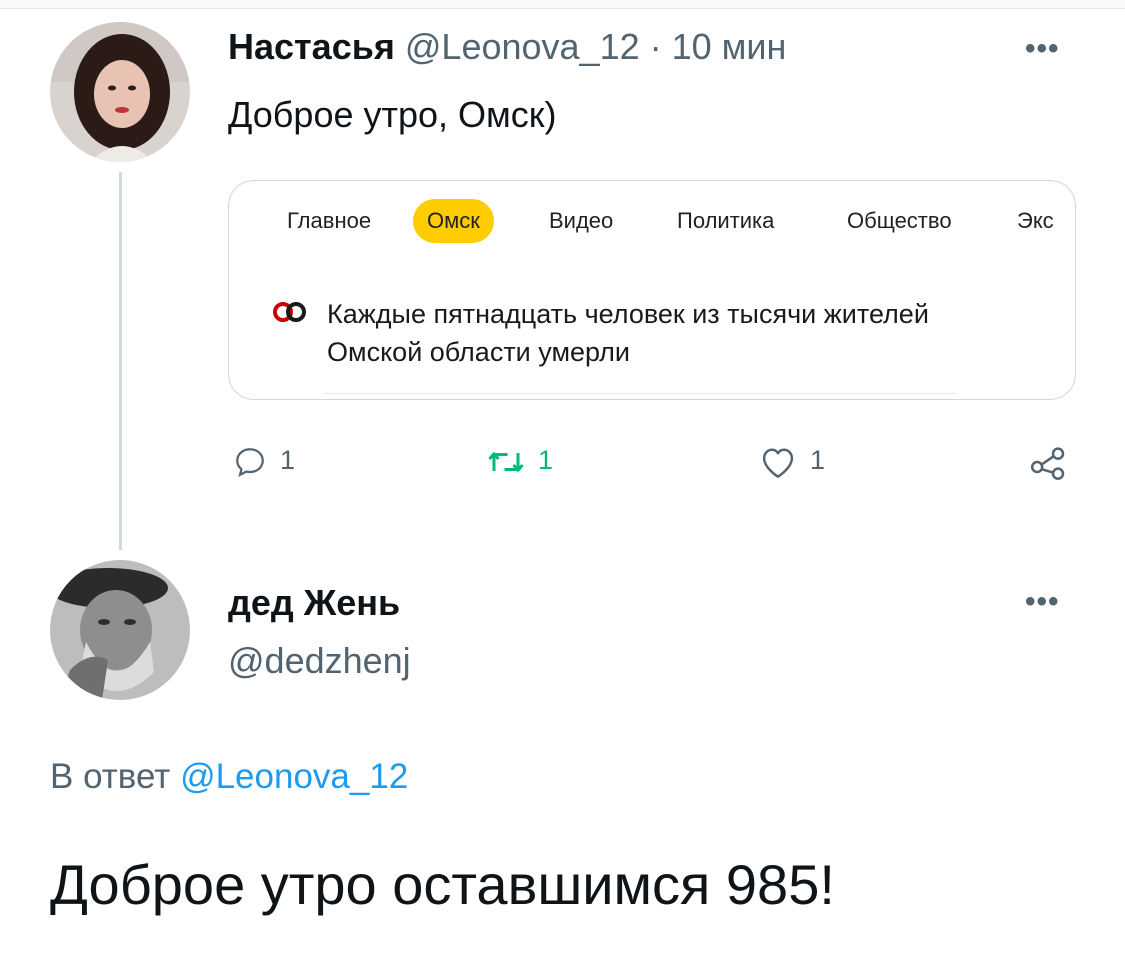  What do you see at coordinates (818, 460) in the screenshot?
I see `like-count: 1` at bounding box center [818, 460].